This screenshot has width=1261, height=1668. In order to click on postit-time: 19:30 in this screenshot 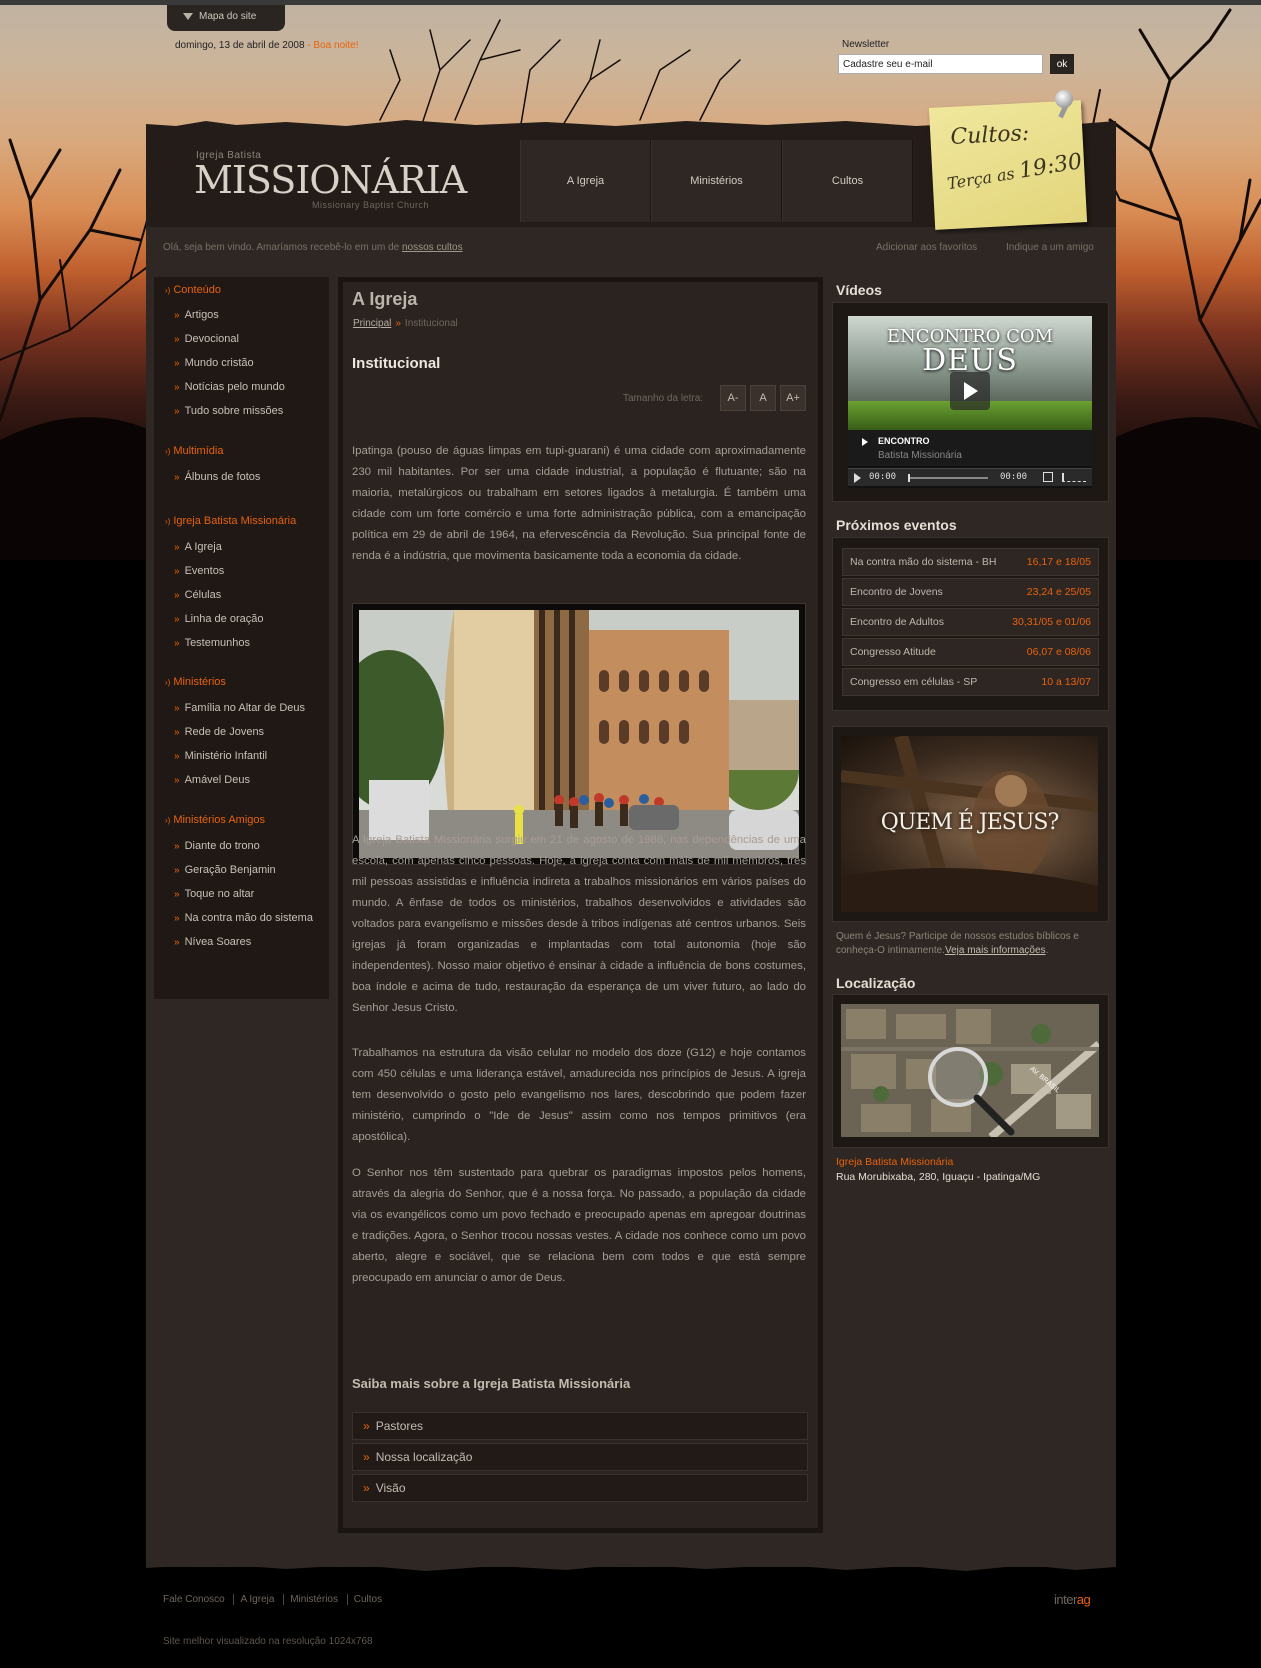, I will do `click(1050, 166)`.